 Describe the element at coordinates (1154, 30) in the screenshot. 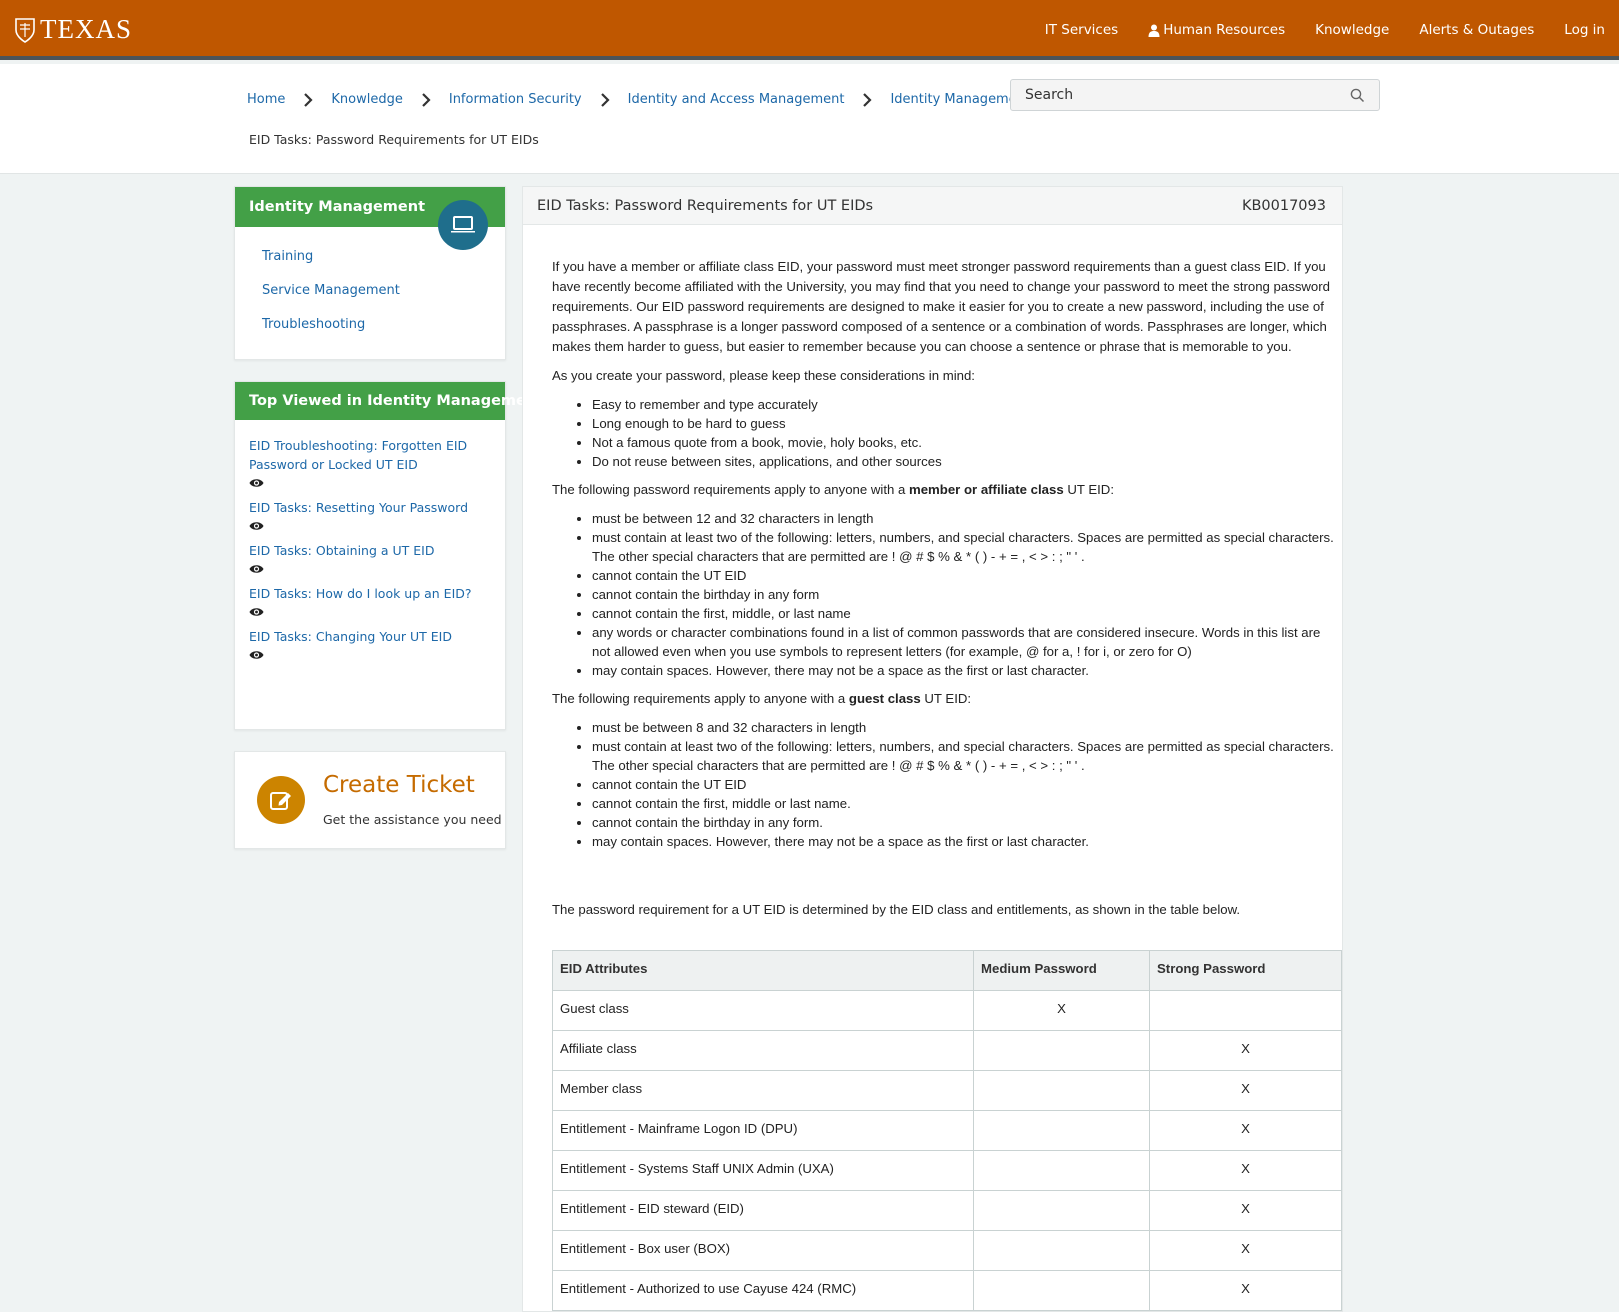

I see `person-icon` at that location.